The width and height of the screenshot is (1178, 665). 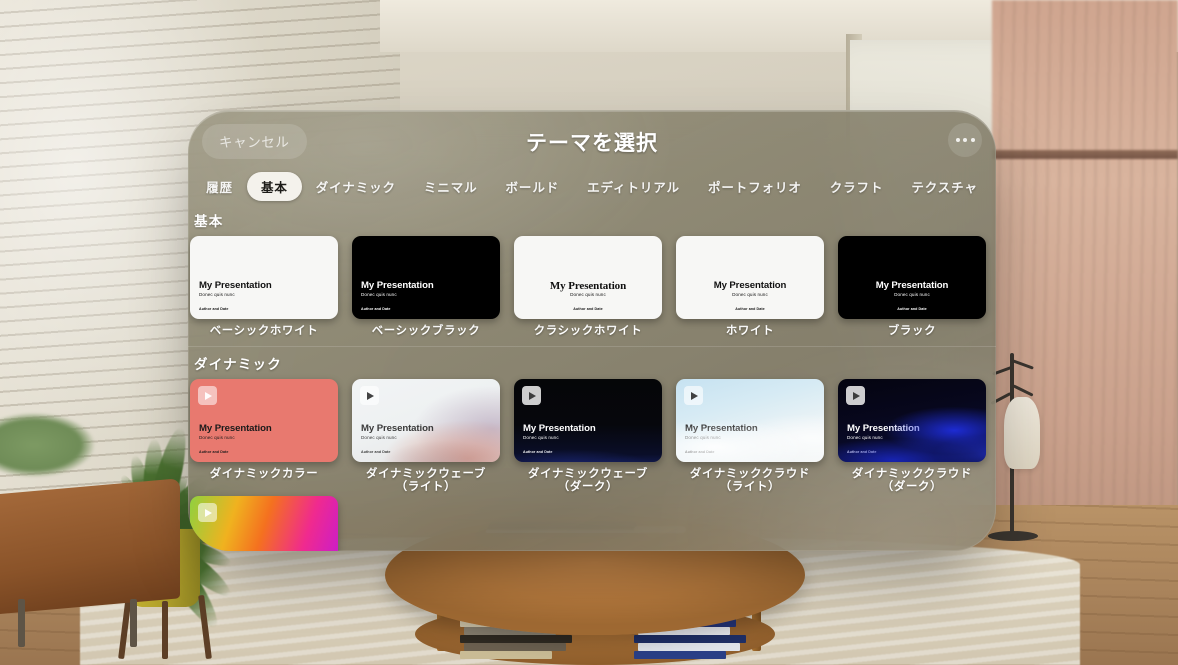 What do you see at coordinates (264, 474) in the screenshot?
I see `theme-label: ダイナミックカラー` at bounding box center [264, 474].